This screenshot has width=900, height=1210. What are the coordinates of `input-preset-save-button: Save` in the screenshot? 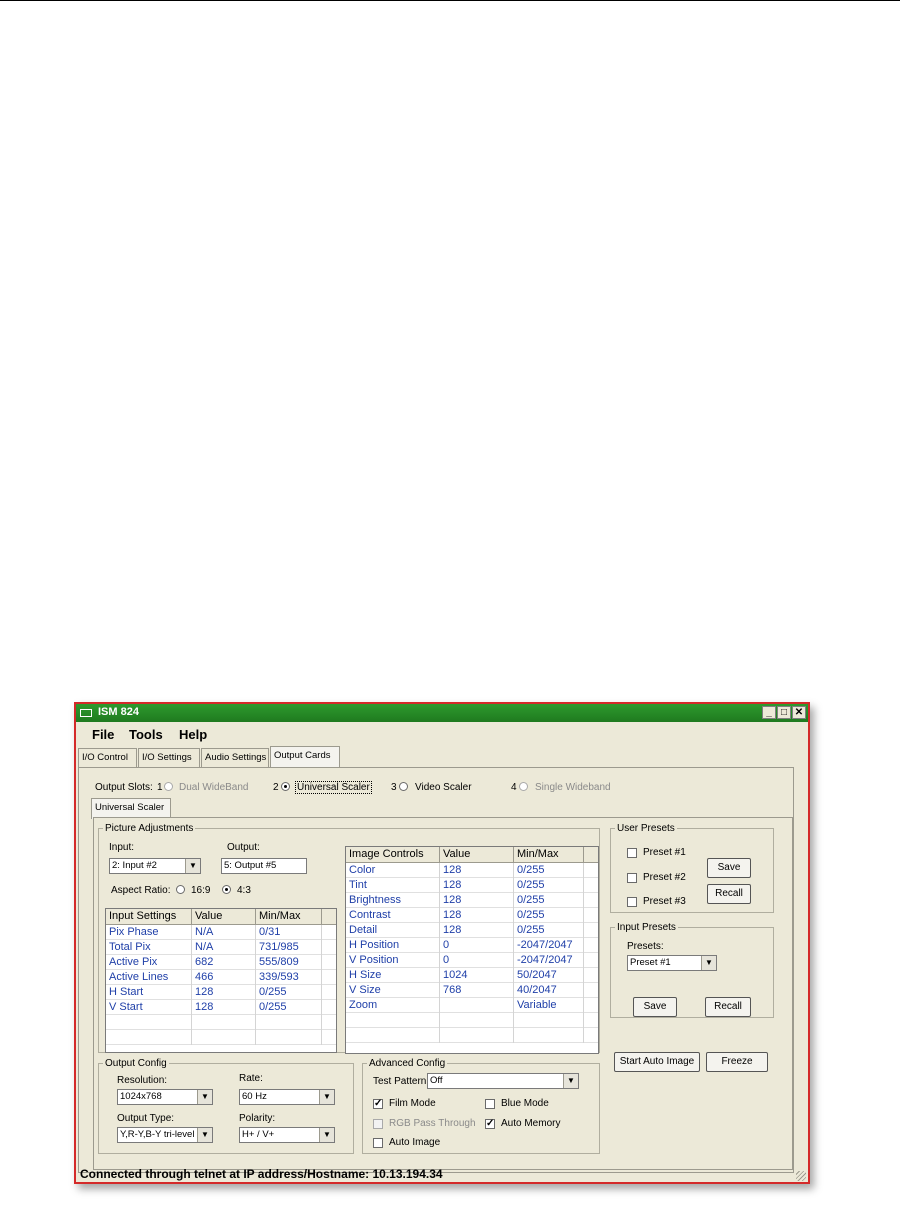 It's located at (655, 1007).